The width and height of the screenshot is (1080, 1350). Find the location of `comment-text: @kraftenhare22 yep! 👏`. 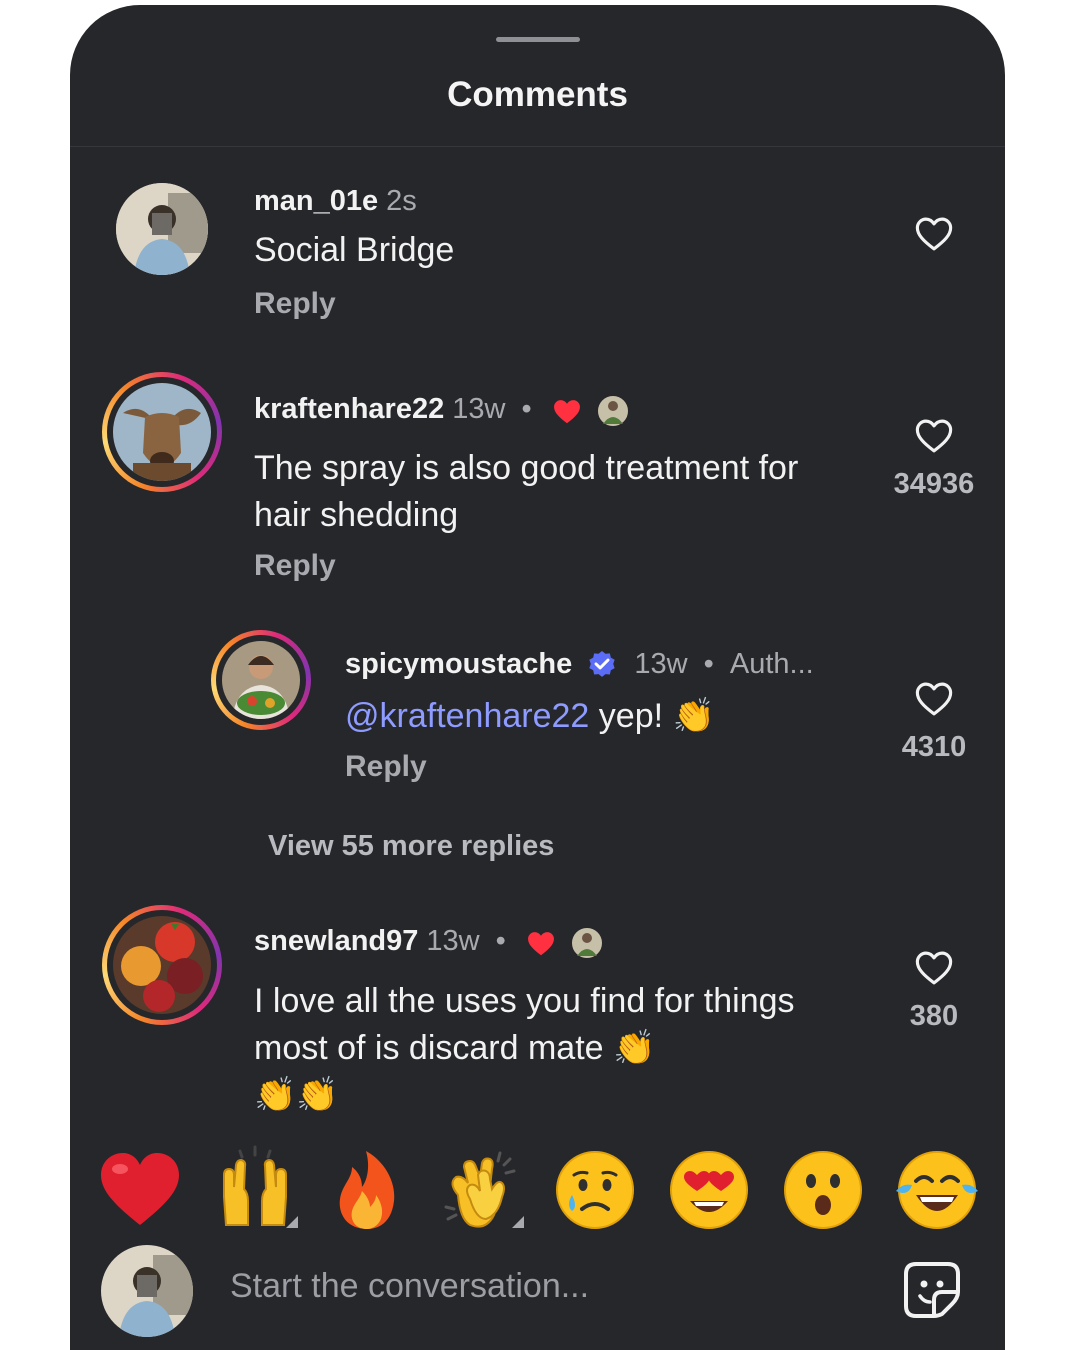

comment-text: @kraftenhare22 yep! 👏 is located at coordinates (530, 716).